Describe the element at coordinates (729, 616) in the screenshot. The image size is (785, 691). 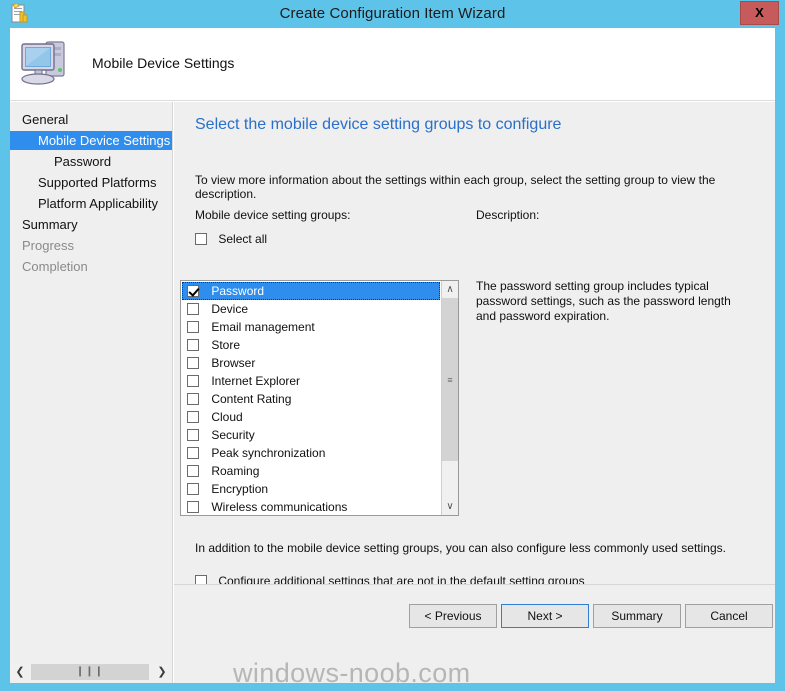
I see `cancel-button: Cancel` at that location.